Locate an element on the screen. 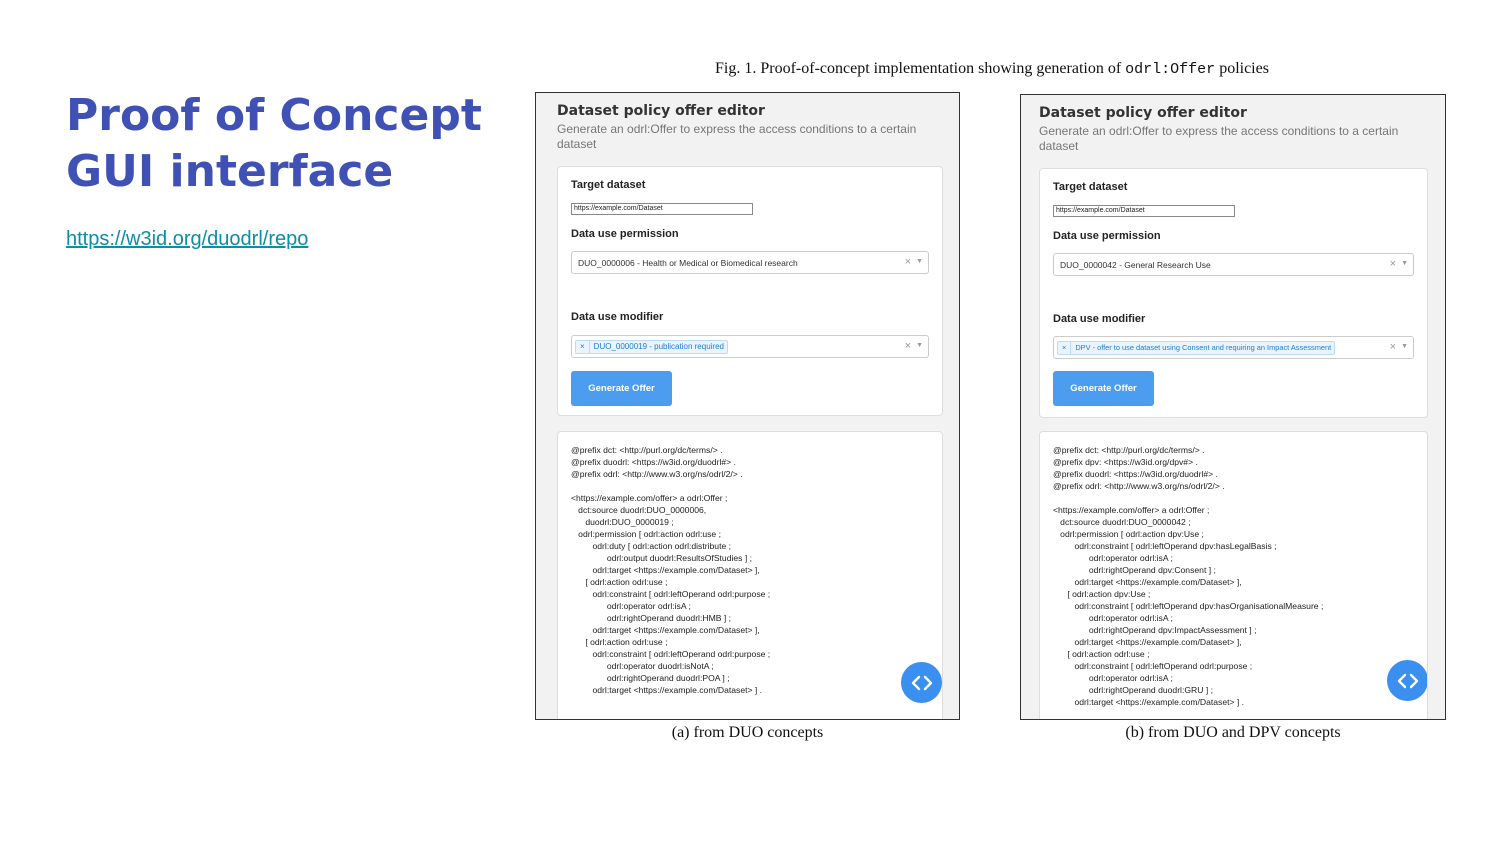 The height and width of the screenshot is (844, 1500). code-line: [ odrl:action dpv:Use ; is located at coordinates (1102, 594).